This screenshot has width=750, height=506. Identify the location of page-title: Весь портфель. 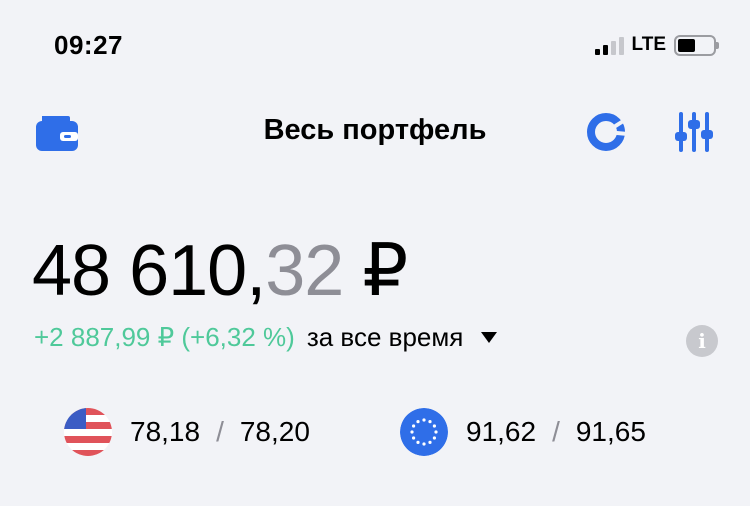
(375, 130).